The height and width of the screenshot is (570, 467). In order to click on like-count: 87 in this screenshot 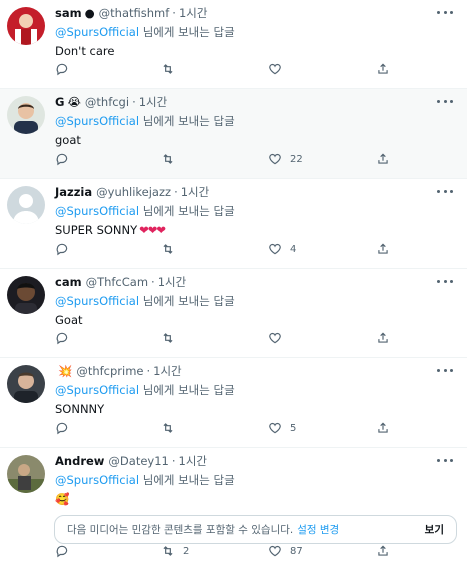, I will do `click(296, 551)`.